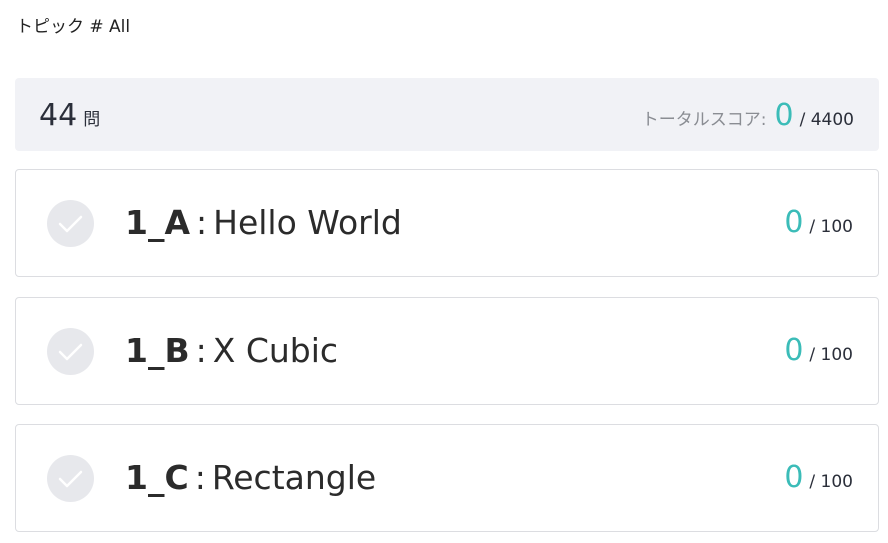 This screenshot has width=888, height=543. I want to click on topic-heading: トピック # All, so click(73, 27).